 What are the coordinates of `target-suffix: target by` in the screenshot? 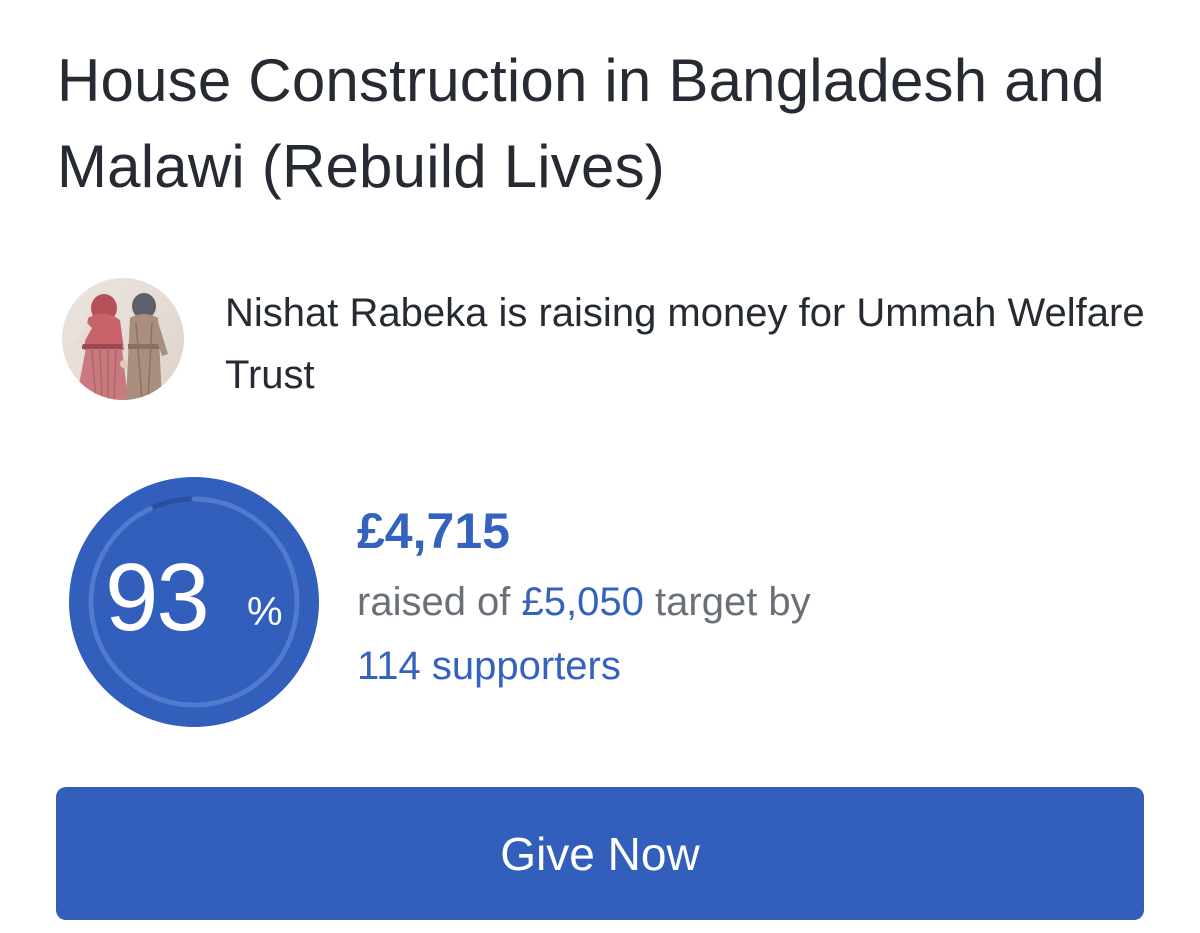 It's located at (733, 602).